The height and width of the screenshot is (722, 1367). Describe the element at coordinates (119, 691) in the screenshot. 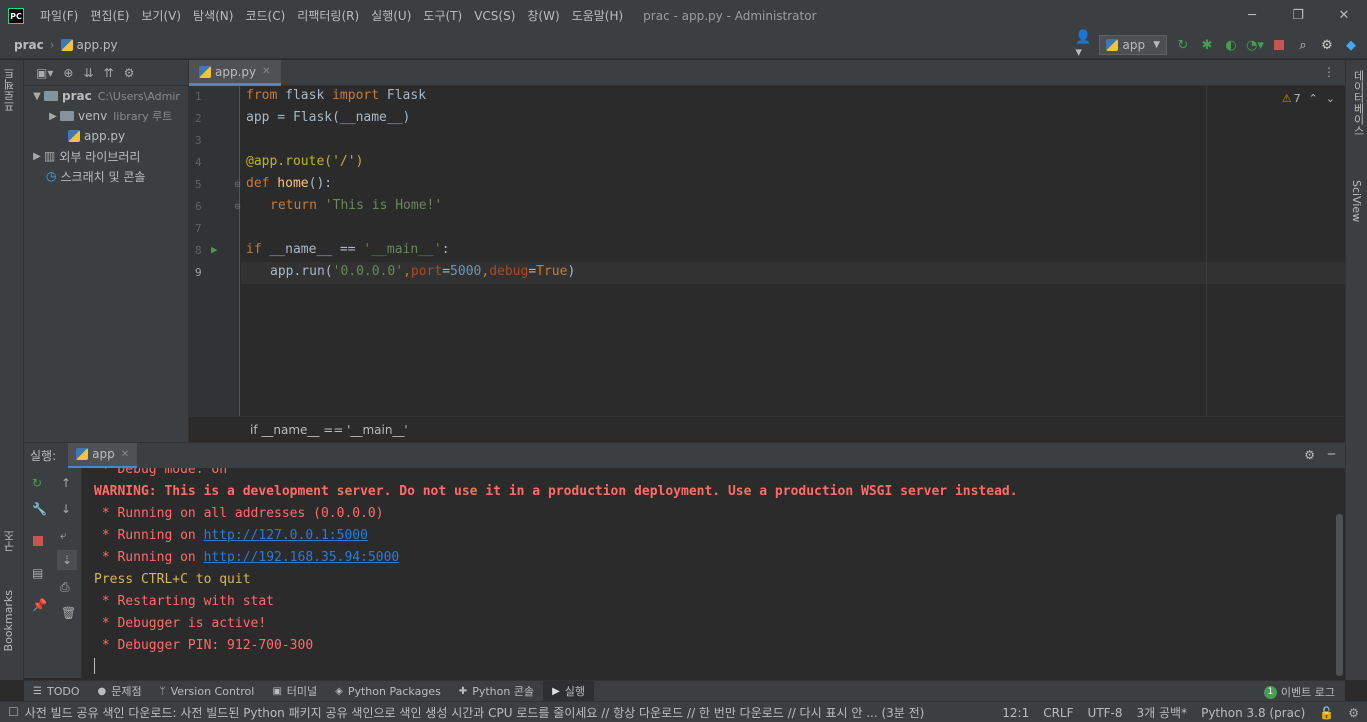

I see `tool-problems: ● 문제점` at that location.